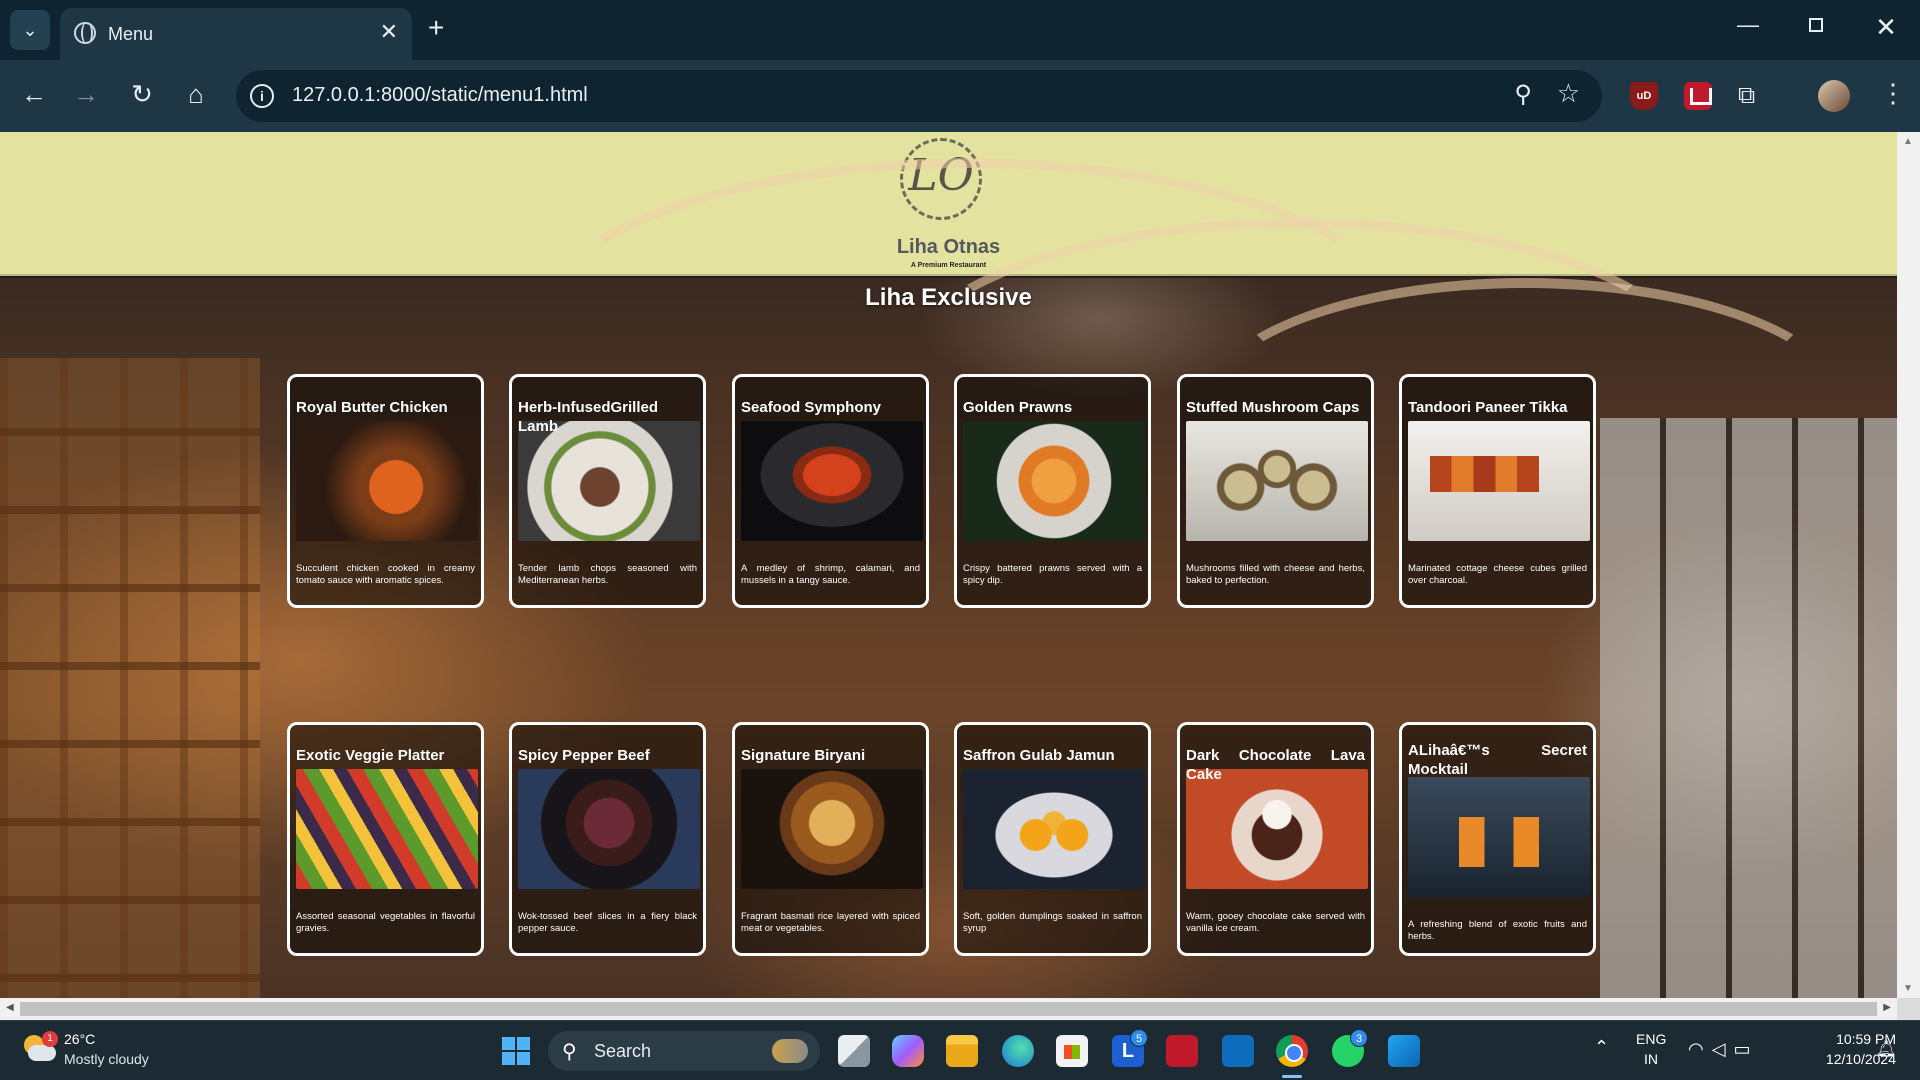 The width and height of the screenshot is (1920, 1080). Describe the element at coordinates (1893, 93) in the screenshot. I see `browser-menu-icon: ⋮` at that location.